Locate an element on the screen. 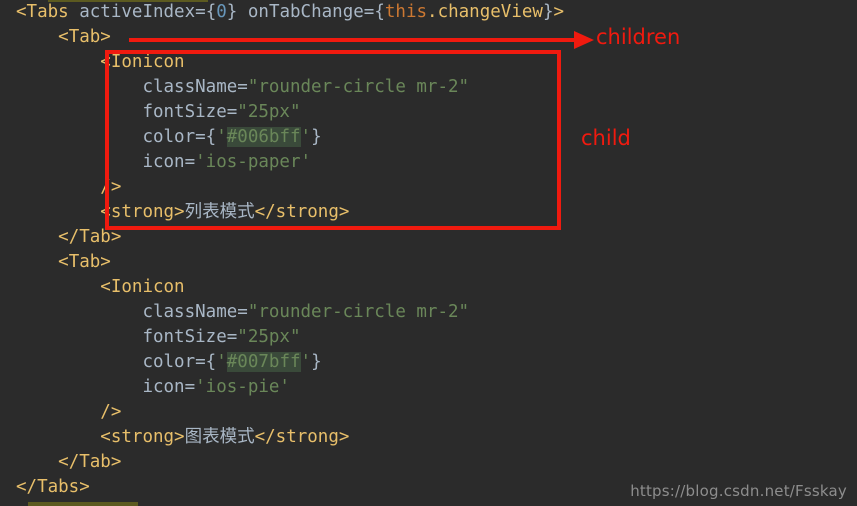 The image size is (857, 506). code-token: 列表模式 is located at coordinates (219, 212).